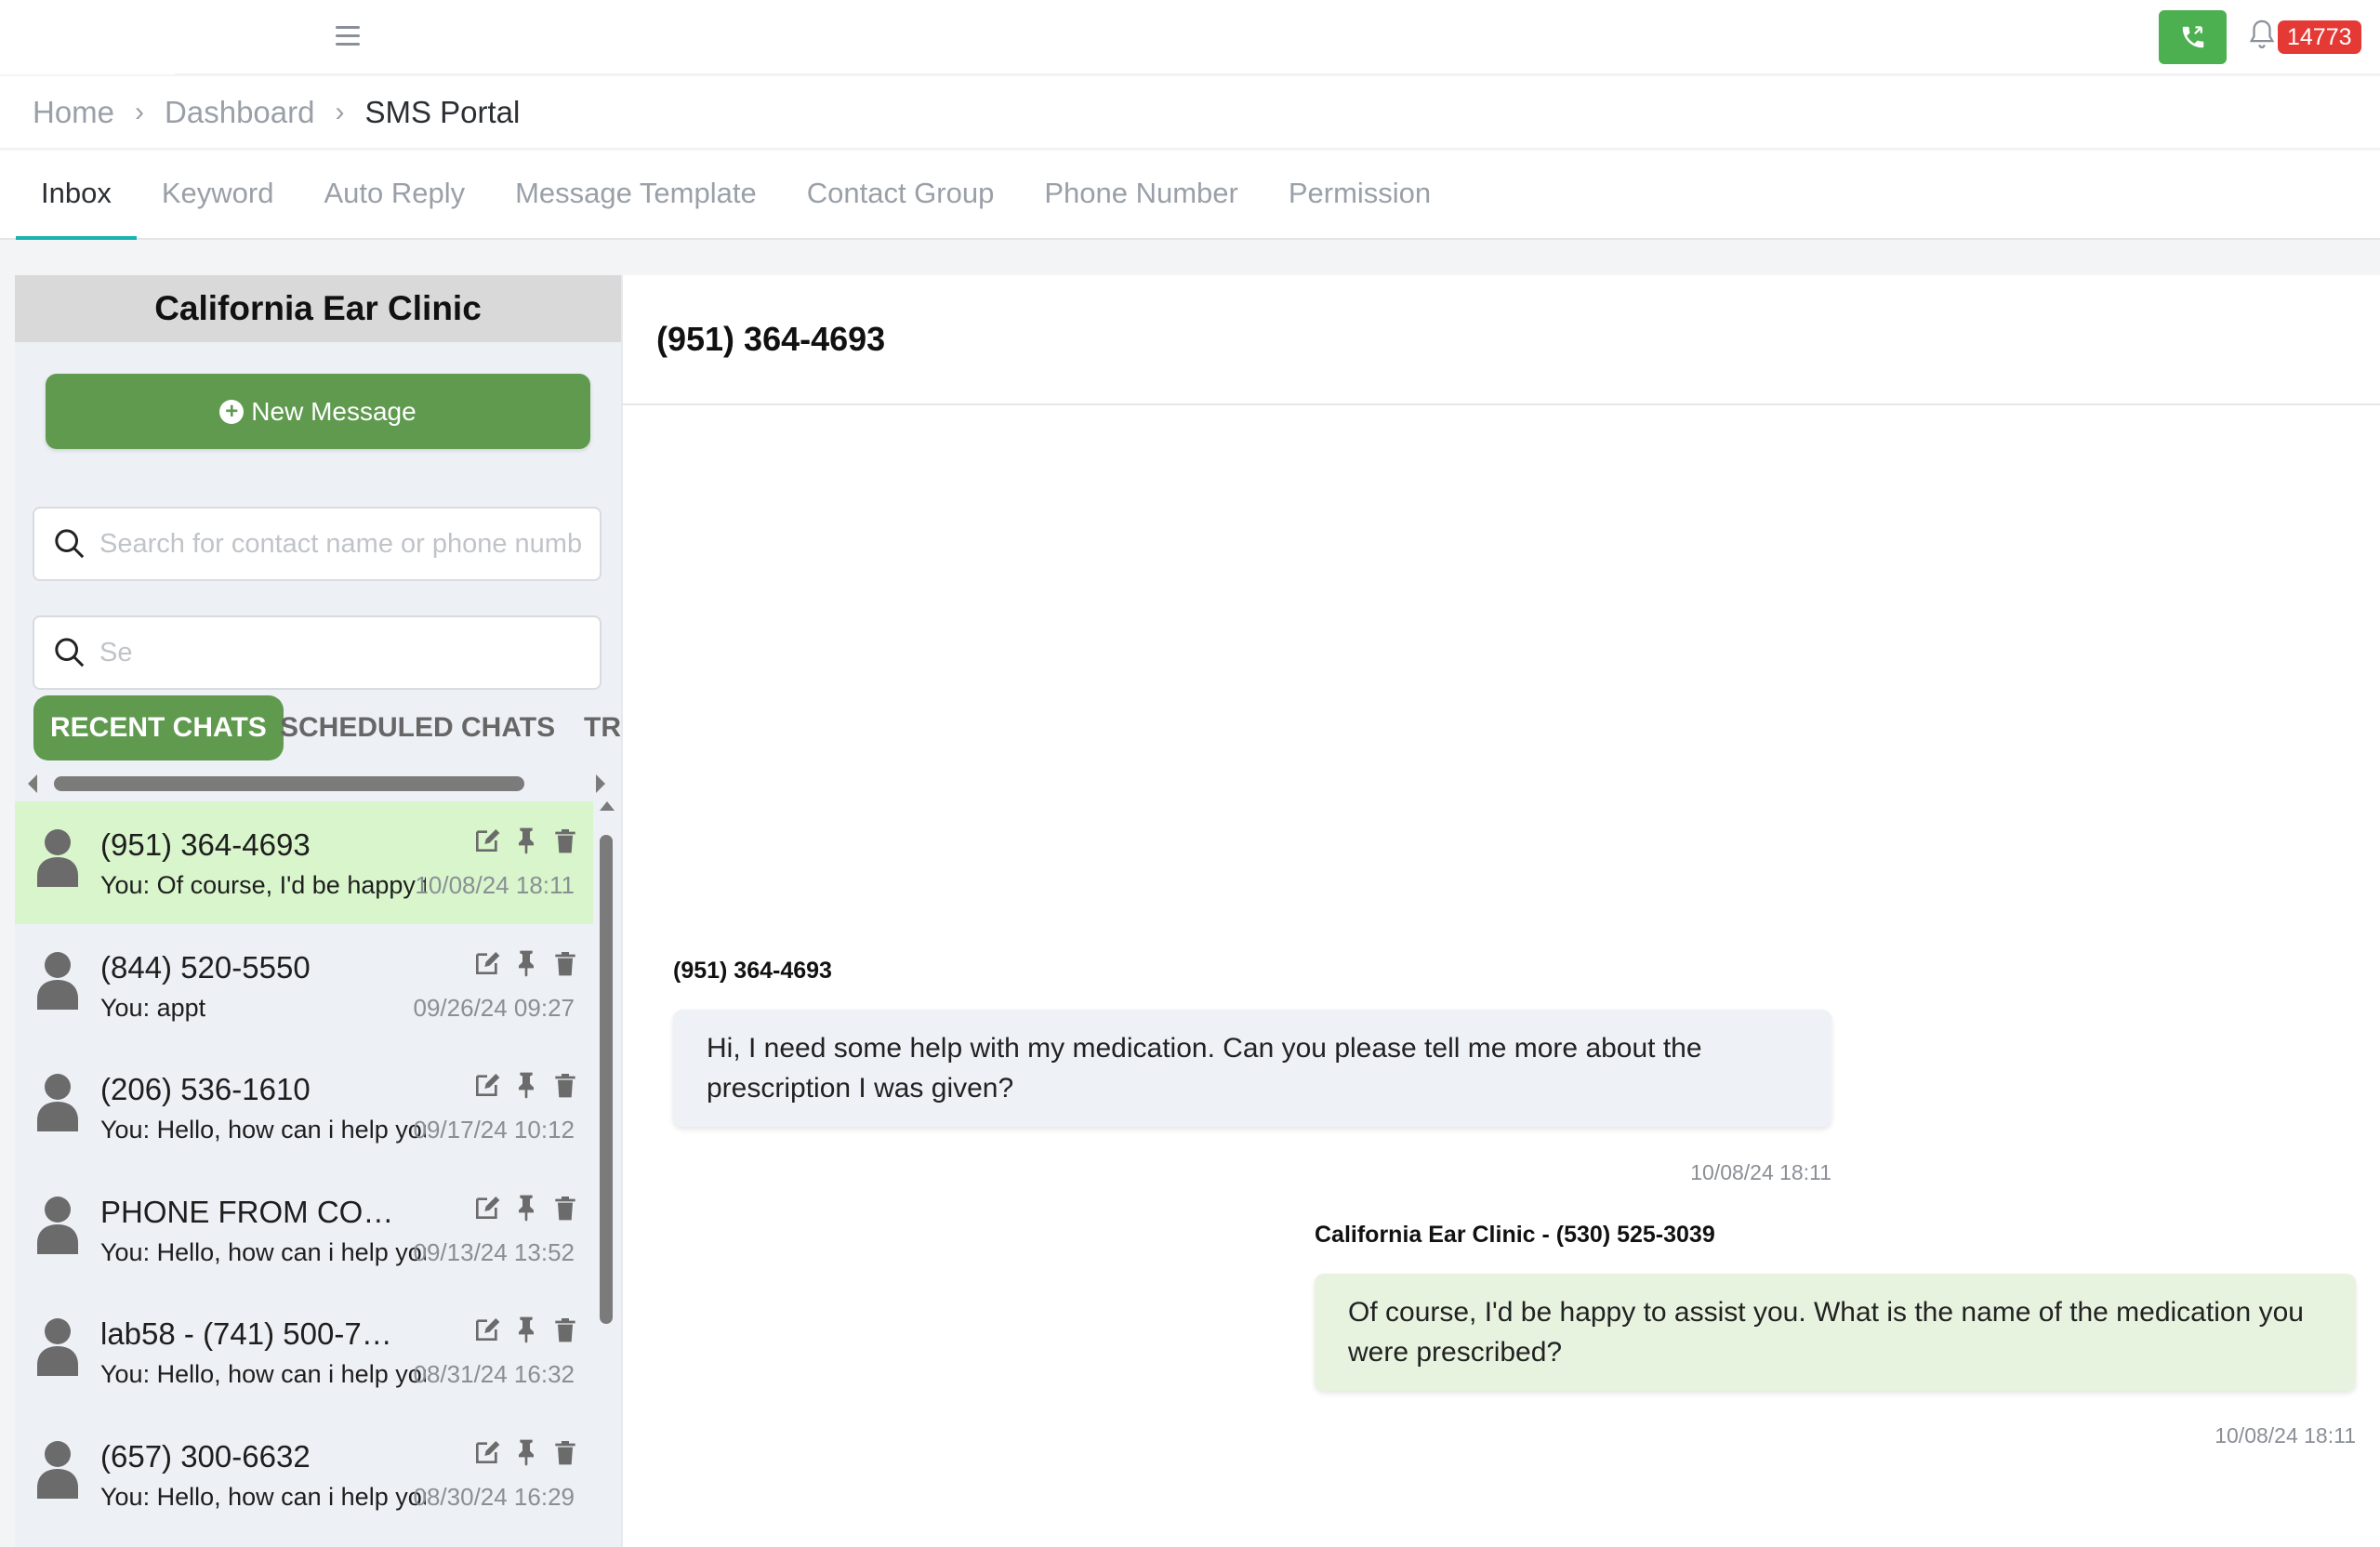 This screenshot has width=2380, height=1547. Describe the element at coordinates (1141, 195) in the screenshot. I see `tab-phone-number: Phone Number` at that location.